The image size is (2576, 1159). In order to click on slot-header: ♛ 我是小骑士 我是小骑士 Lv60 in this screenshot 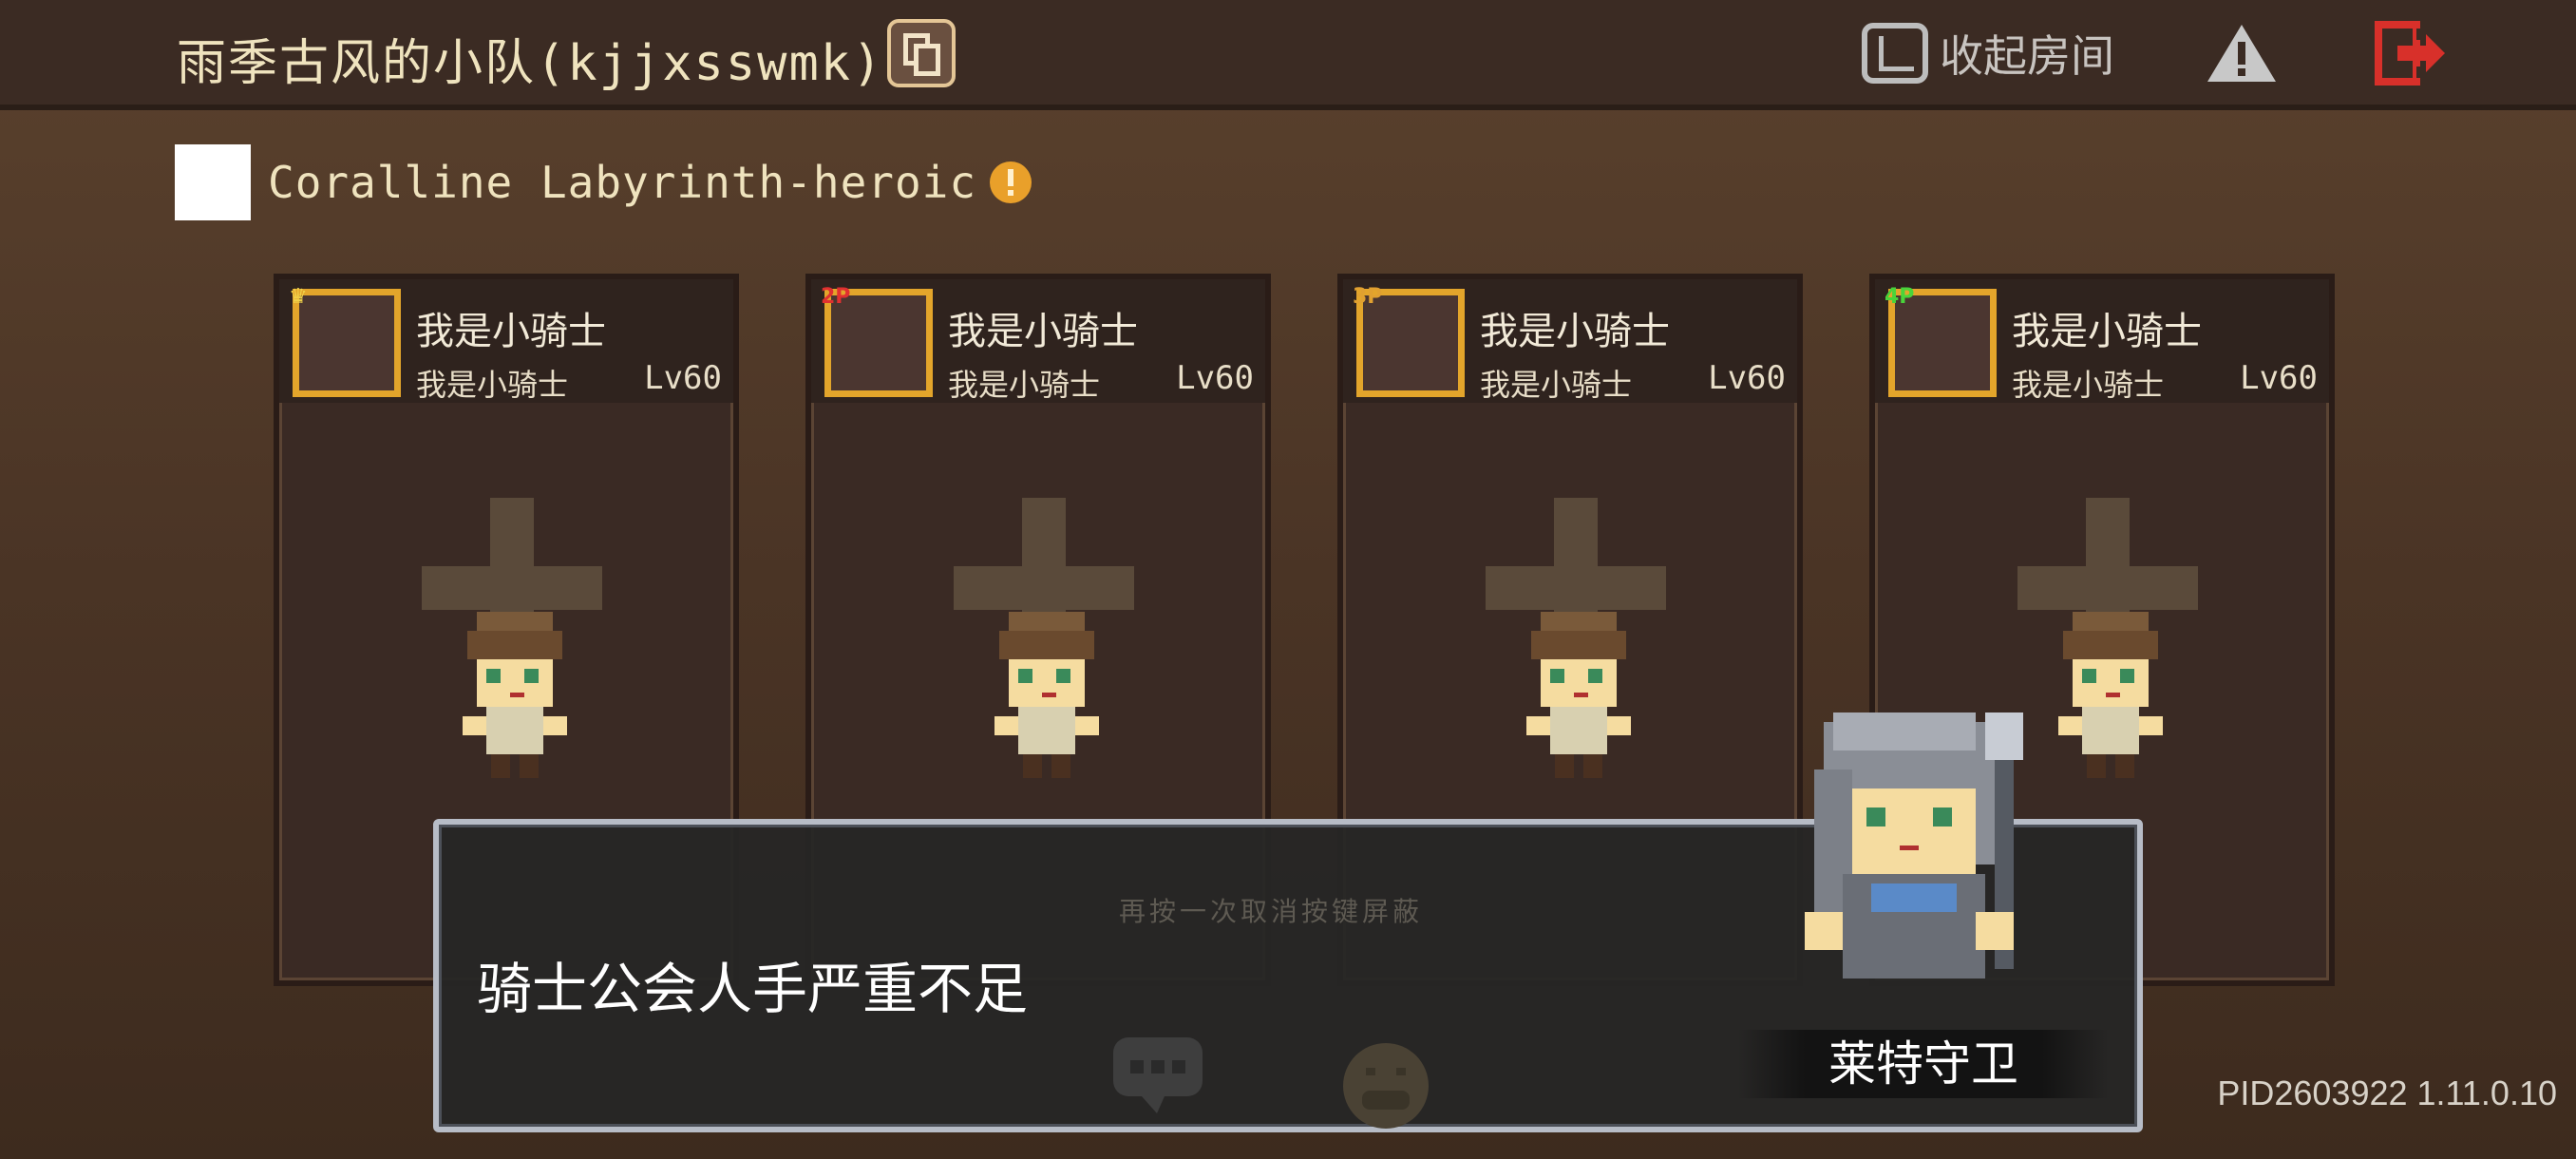, I will do `click(506, 341)`.